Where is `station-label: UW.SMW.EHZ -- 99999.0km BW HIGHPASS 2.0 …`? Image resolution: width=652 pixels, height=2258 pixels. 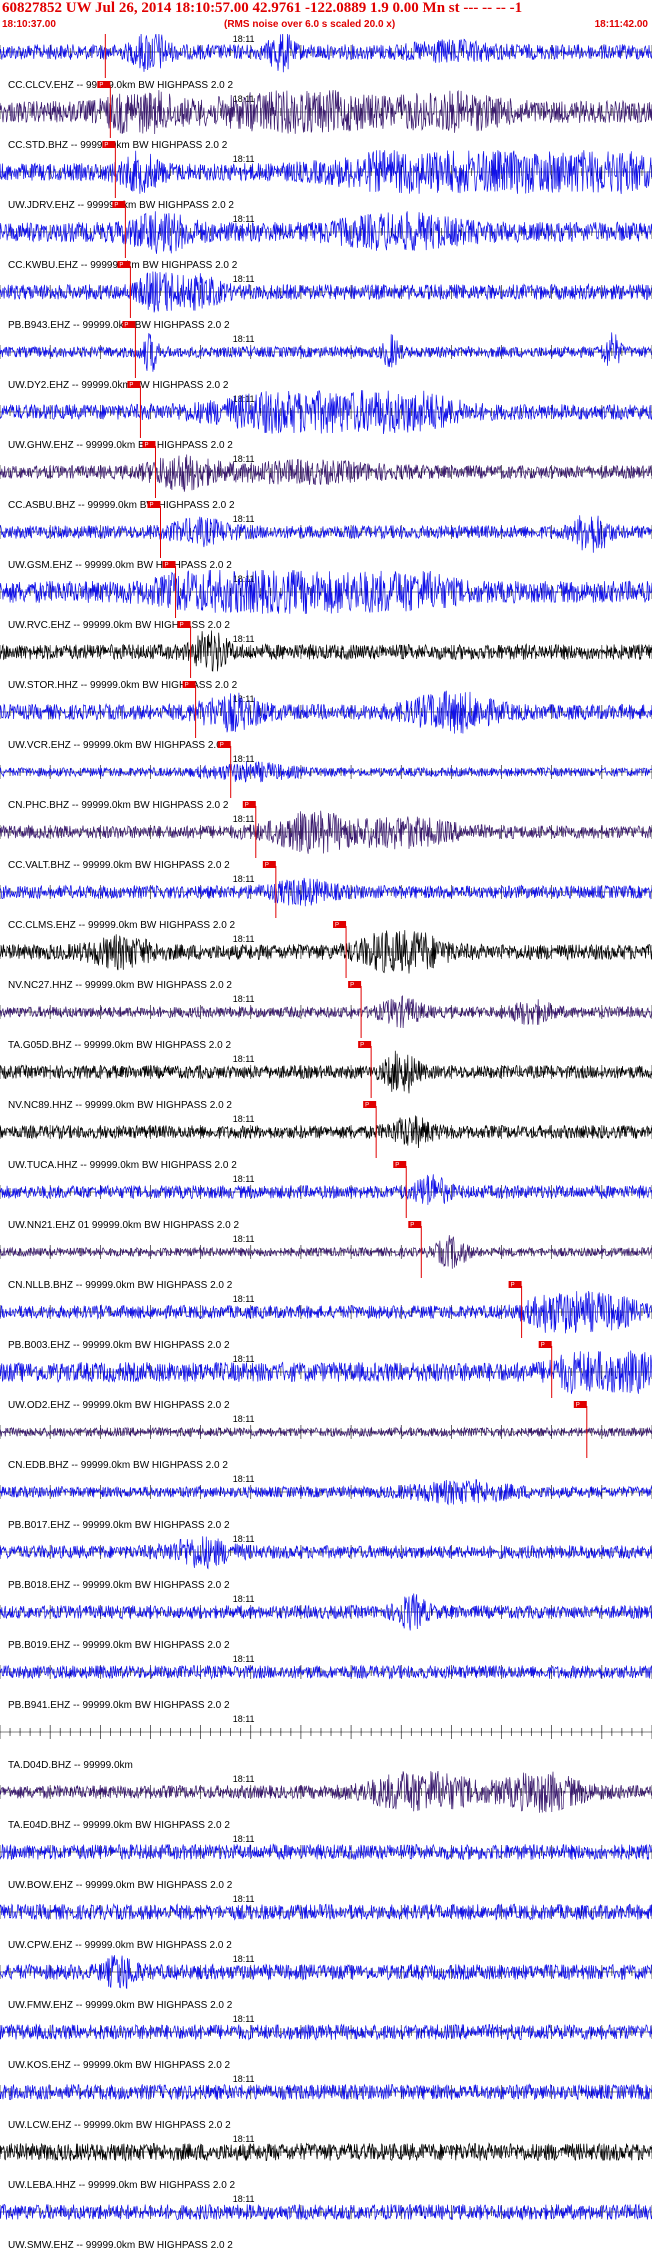 station-label: UW.SMW.EHZ -- 99999.0km BW HIGHPASS 2.0 … is located at coordinates (120, 2245).